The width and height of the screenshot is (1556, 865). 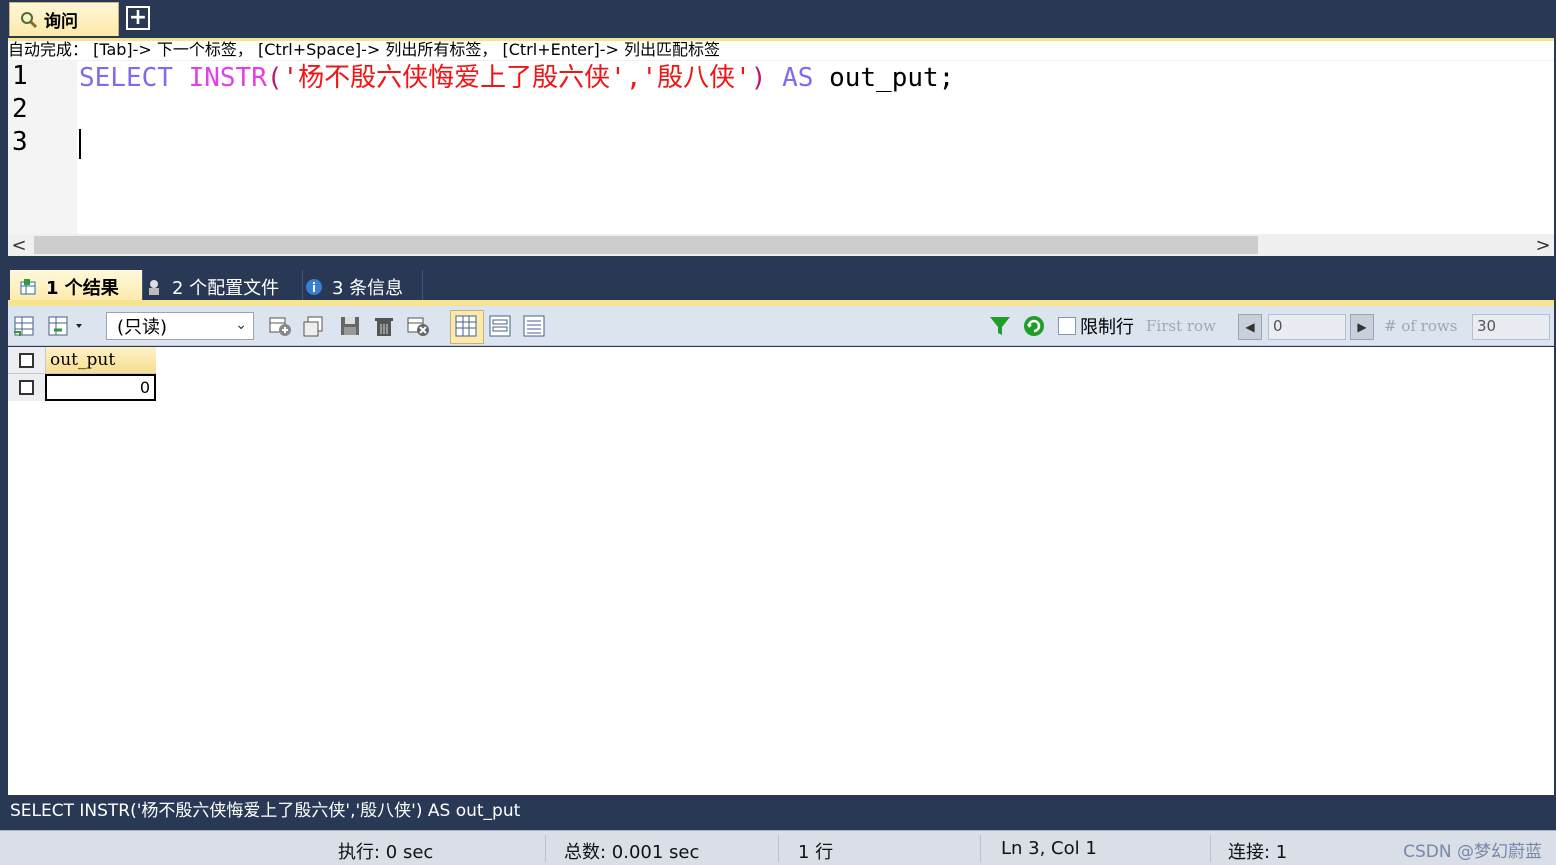 What do you see at coordinates (1067, 326) in the screenshot?
I see `limit-rows-checkbox` at bounding box center [1067, 326].